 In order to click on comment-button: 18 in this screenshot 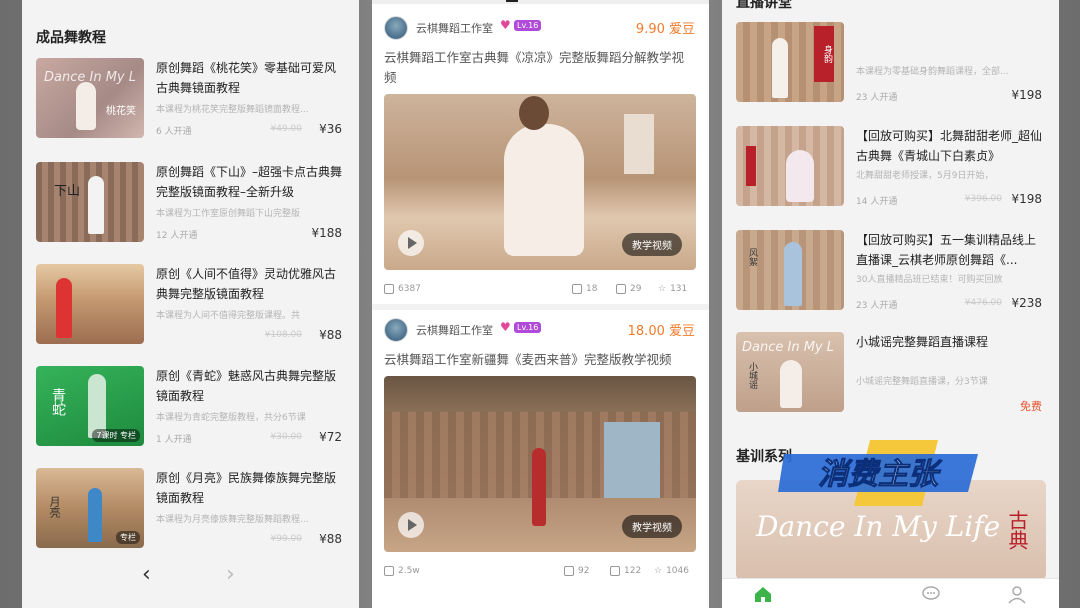, I will do `click(584, 289)`.